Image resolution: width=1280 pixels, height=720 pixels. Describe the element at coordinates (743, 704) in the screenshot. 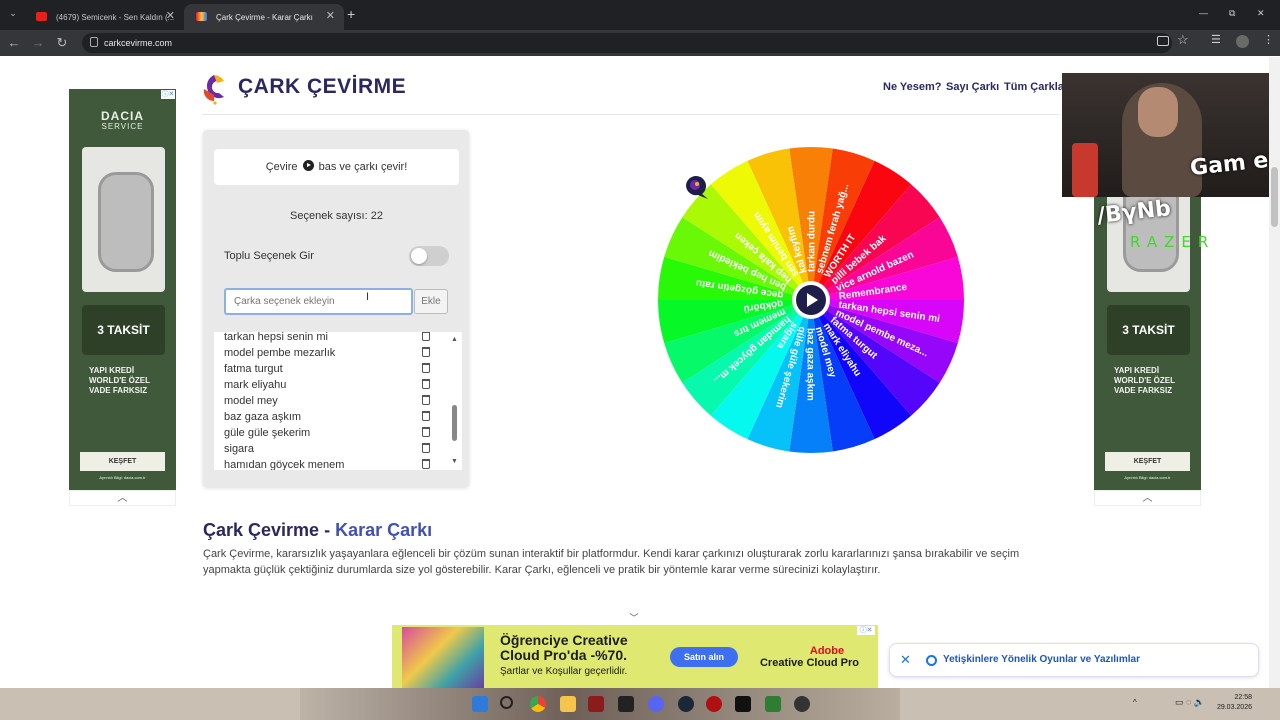

I see `capcut-icon` at that location.